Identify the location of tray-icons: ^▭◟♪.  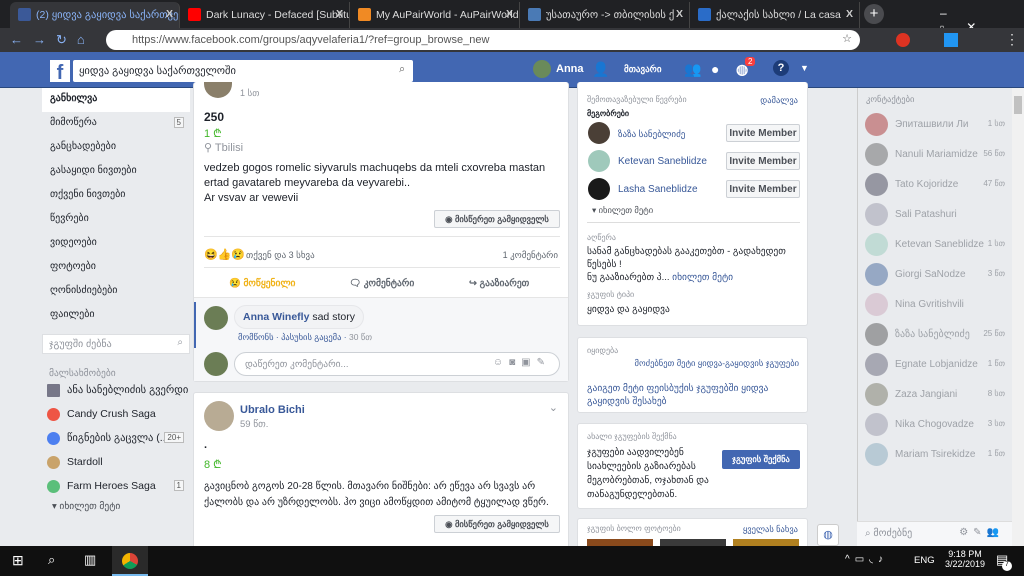
(866, 559).